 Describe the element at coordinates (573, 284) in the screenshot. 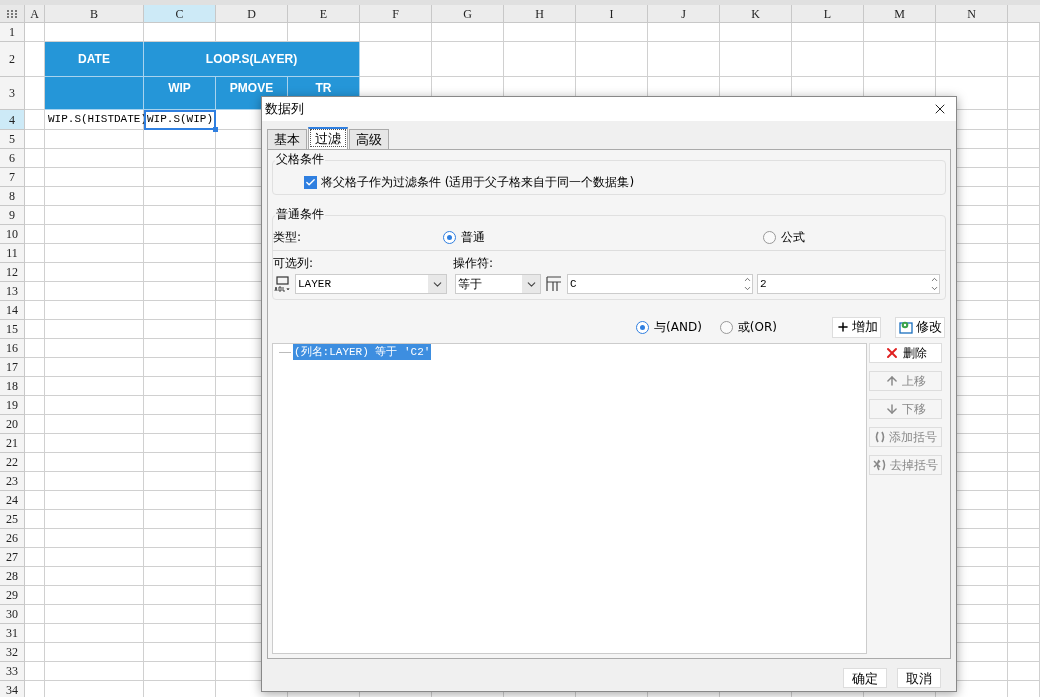

I see `field-value: C` at that location.